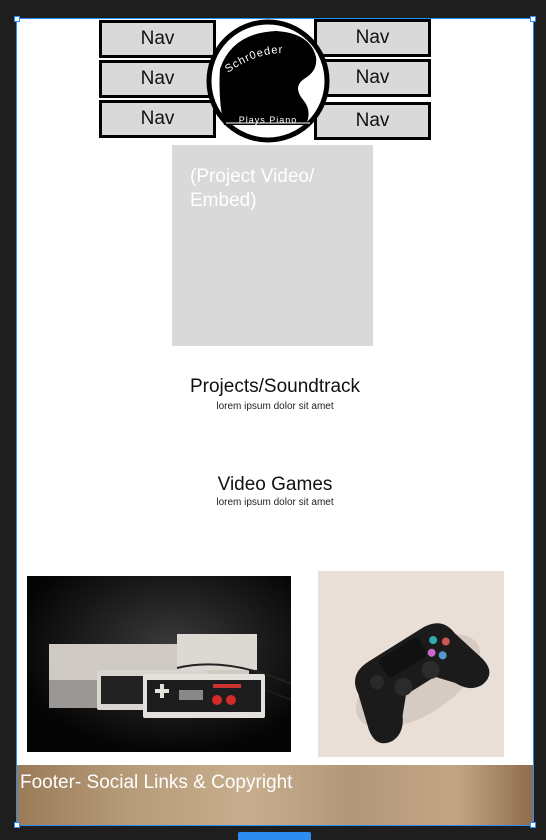  I want to click on section-subtitle-projects: lorem ipsum dolor sit amet, so click(275, 406).